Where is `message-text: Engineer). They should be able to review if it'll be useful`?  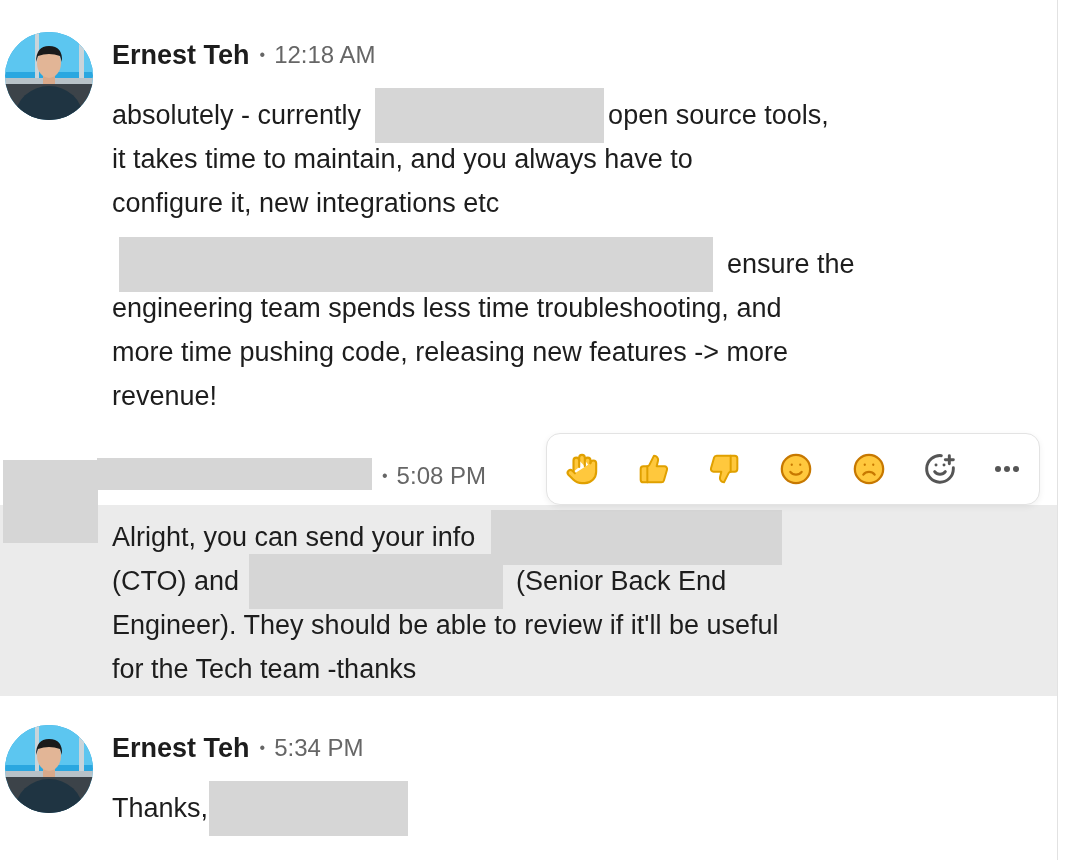
message-text: Engineer). They should be able to review if it'll be useful is located at coordinates (445, 625).